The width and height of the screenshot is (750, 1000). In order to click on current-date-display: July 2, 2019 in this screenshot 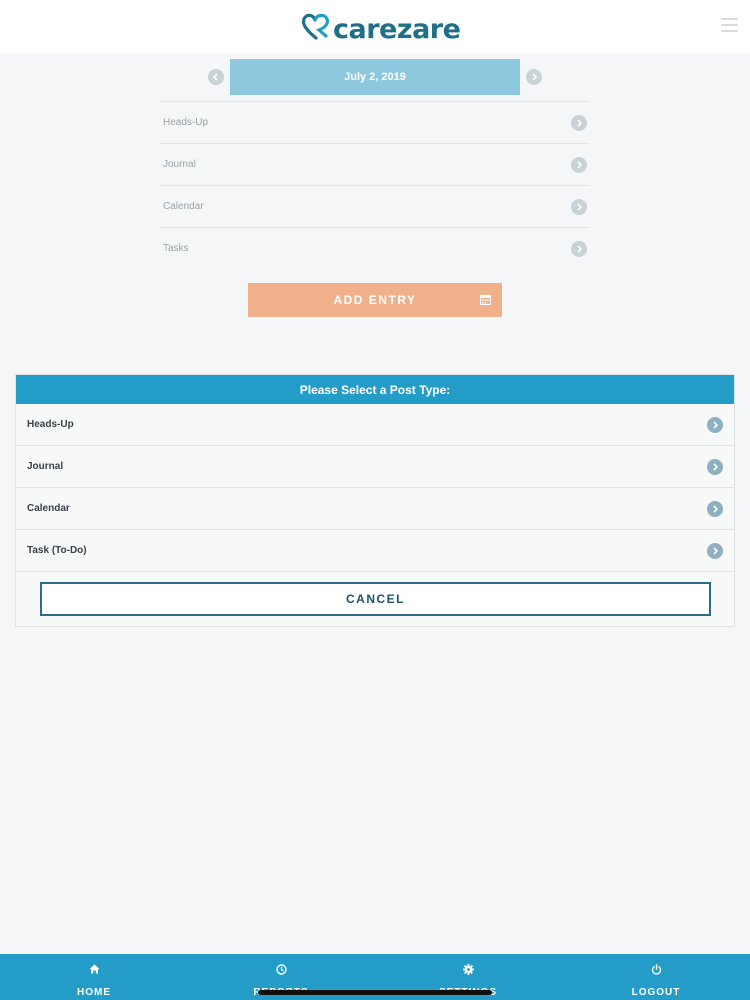, I will do `click(375, 77)`.